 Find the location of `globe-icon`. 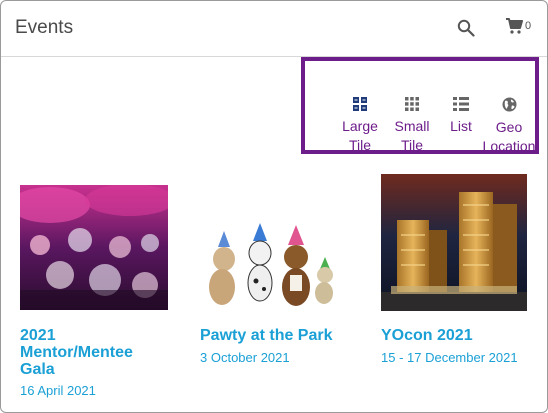

globe-icon is located at coordinates (509, 104).